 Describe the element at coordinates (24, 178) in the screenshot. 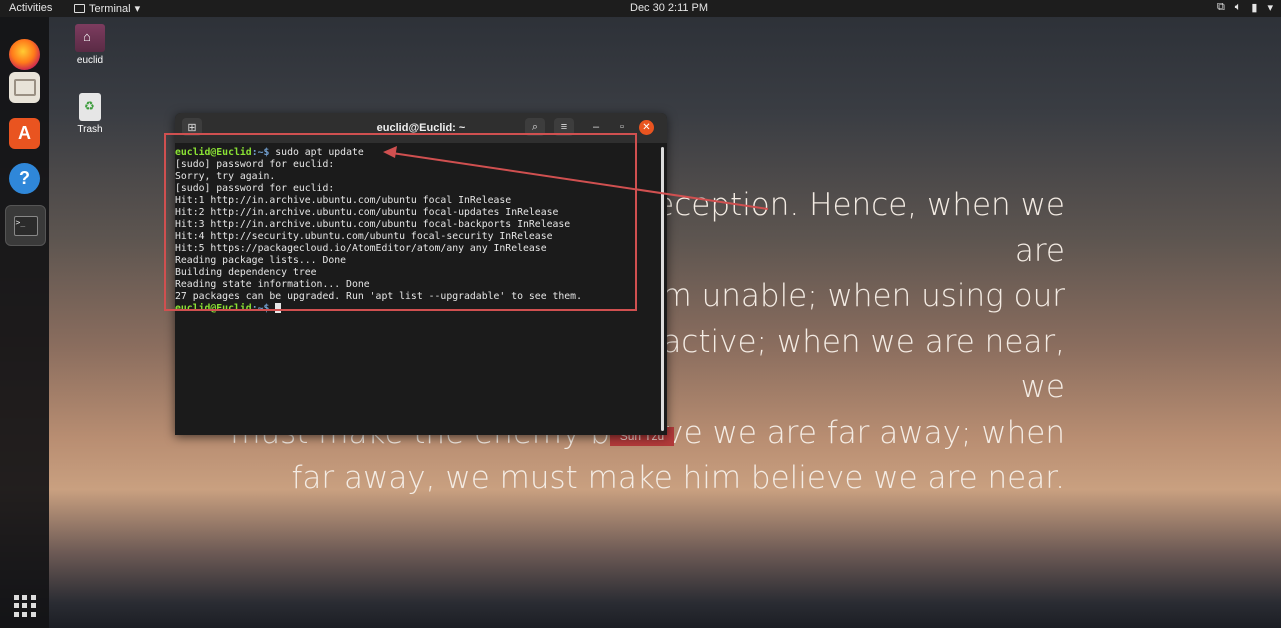

I see `help-icon: ?` at that location.